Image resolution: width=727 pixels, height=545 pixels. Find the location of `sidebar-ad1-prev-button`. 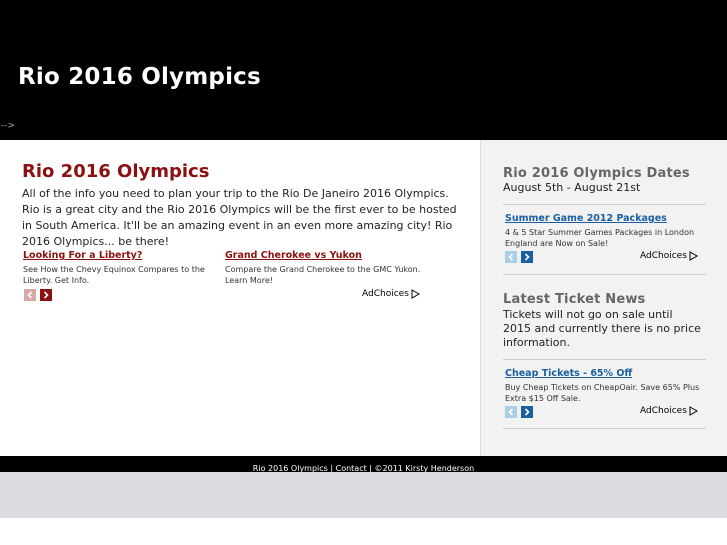

sidebar-ad1-prev-button is located at coordinates (511, 257).